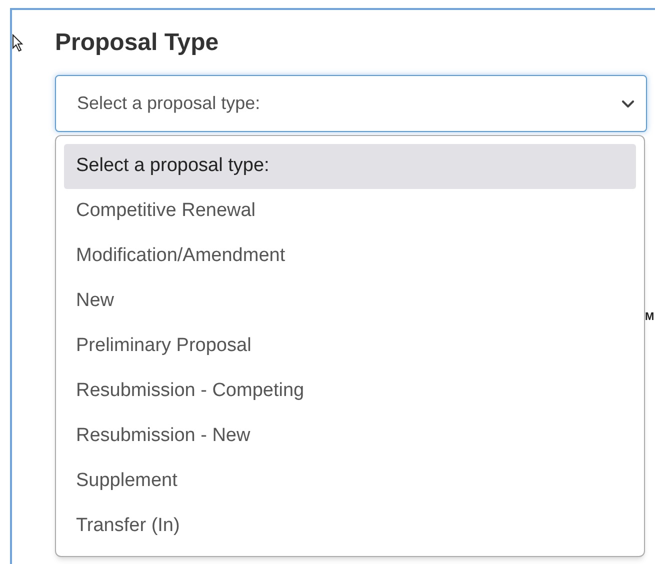 Image resolution: width=655 pixels, height=564 pixels. What do you see at coordinates (350, 481) in the screenshot?
I see `dropdown-option: Supplement` at bounding box center [350, 481].